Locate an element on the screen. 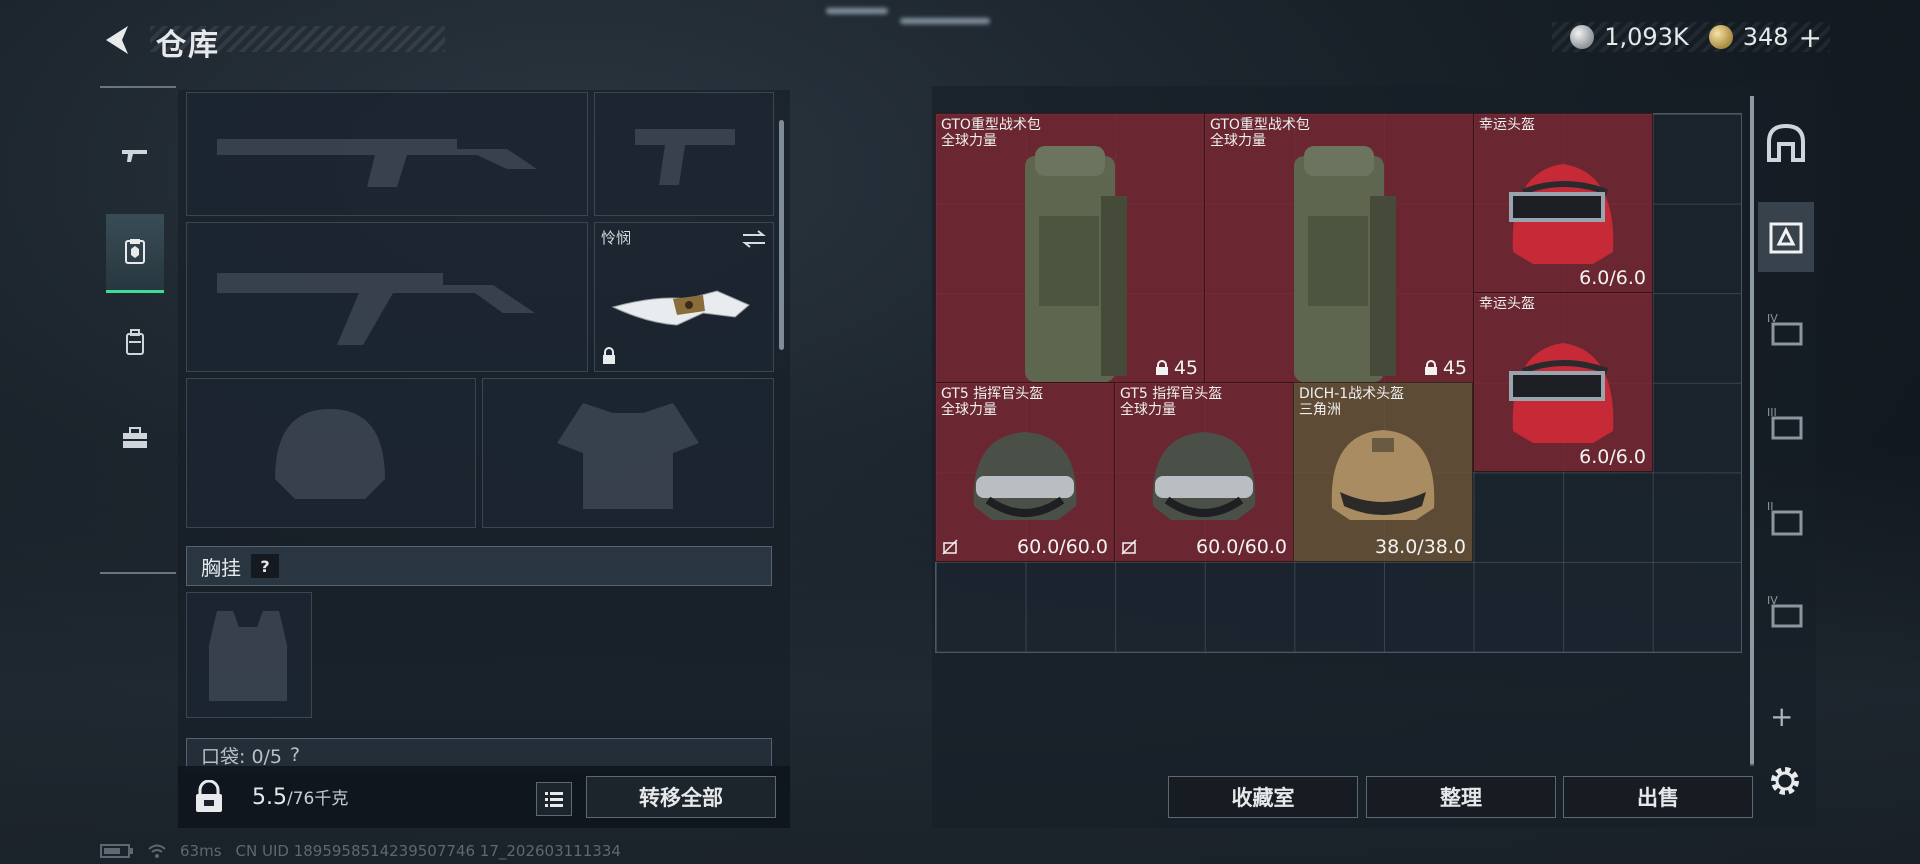 This screenshot has height=864, width=1920. durability-value: 38.0/38.0 is located at coordinates (1420, 547).